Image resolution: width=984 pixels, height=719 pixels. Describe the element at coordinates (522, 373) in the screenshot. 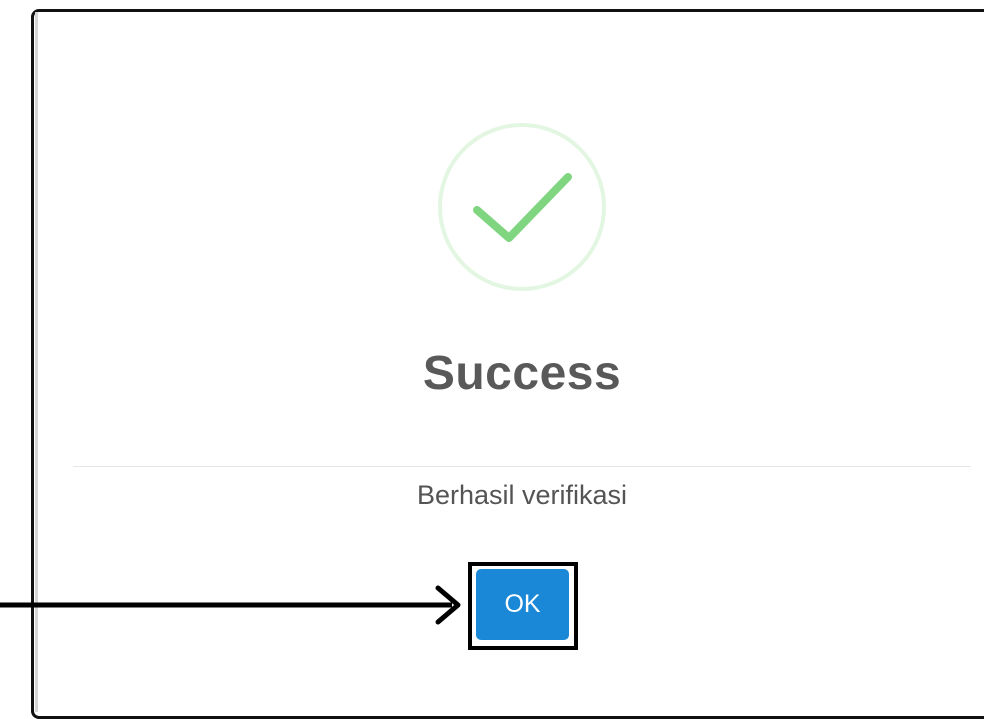

I see `dialog-title: Success` at that location.